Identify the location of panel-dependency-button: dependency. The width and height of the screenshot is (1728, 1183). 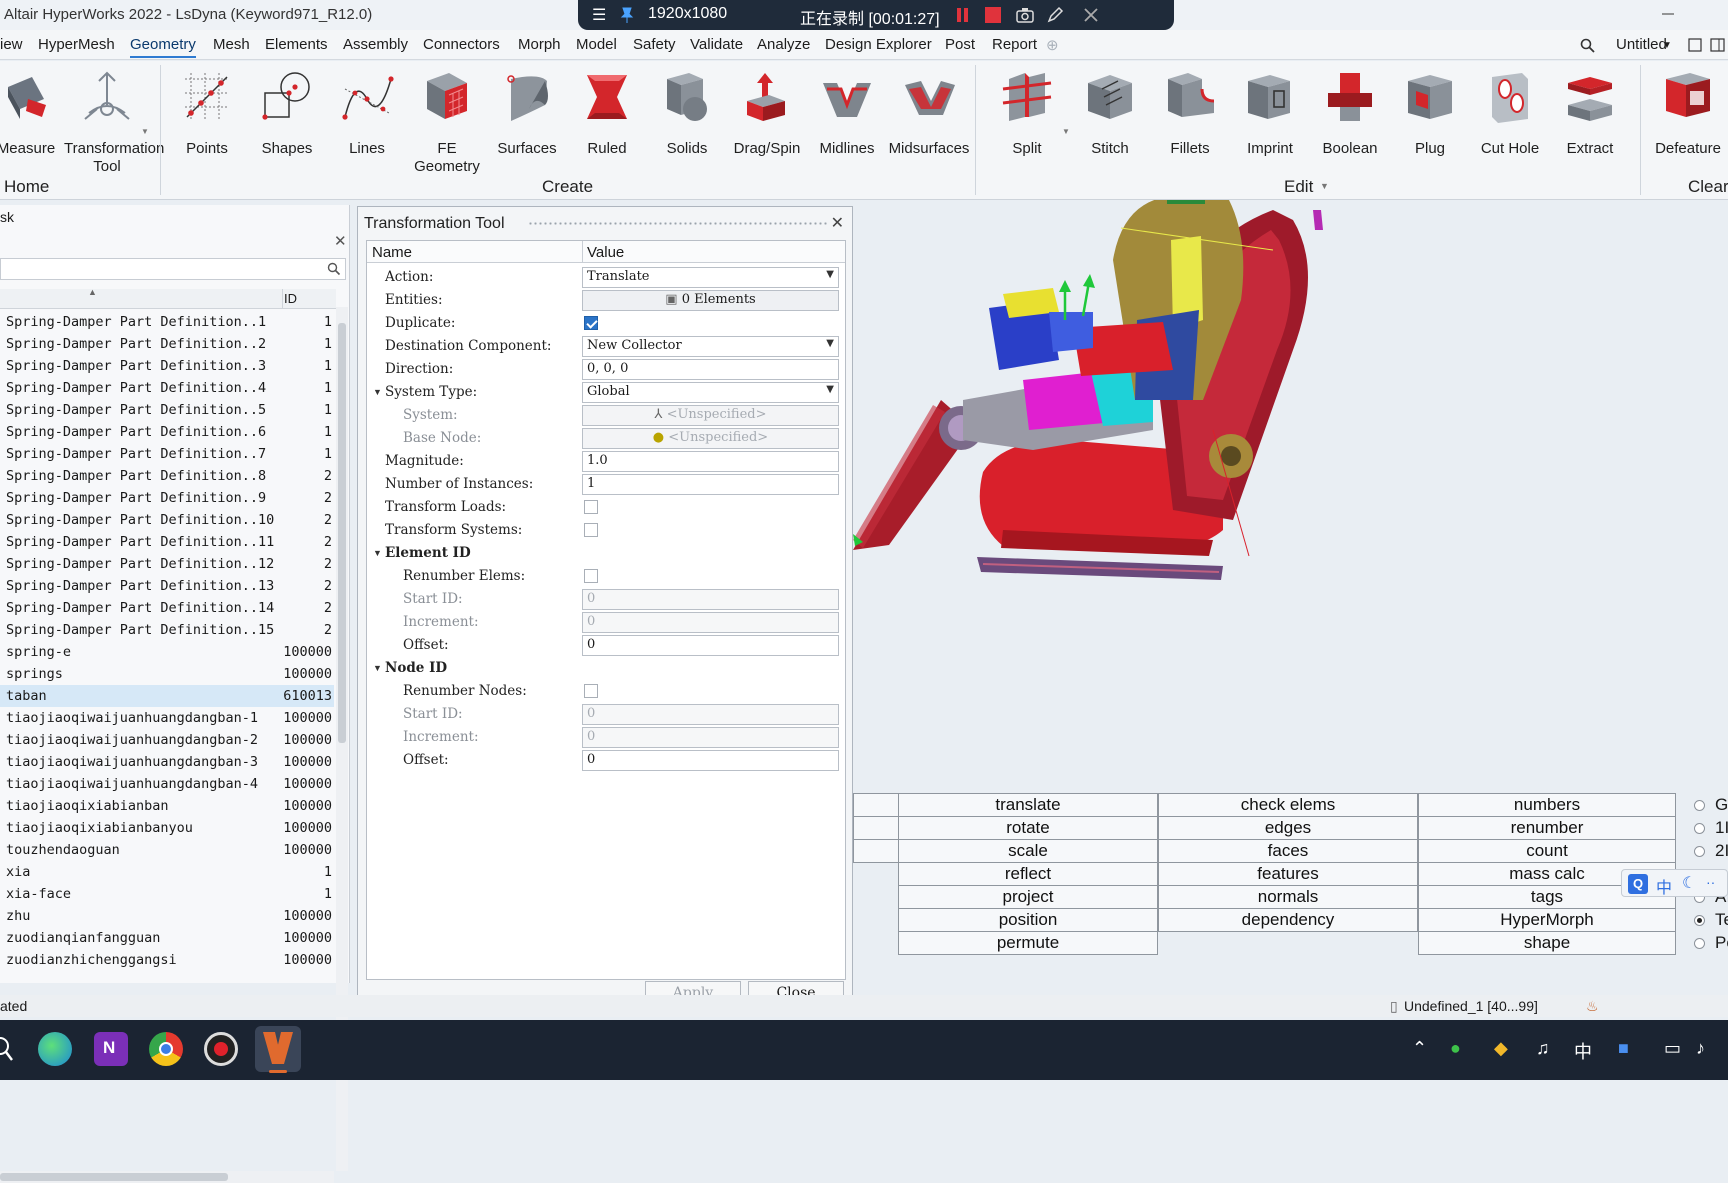
(1288, 920).